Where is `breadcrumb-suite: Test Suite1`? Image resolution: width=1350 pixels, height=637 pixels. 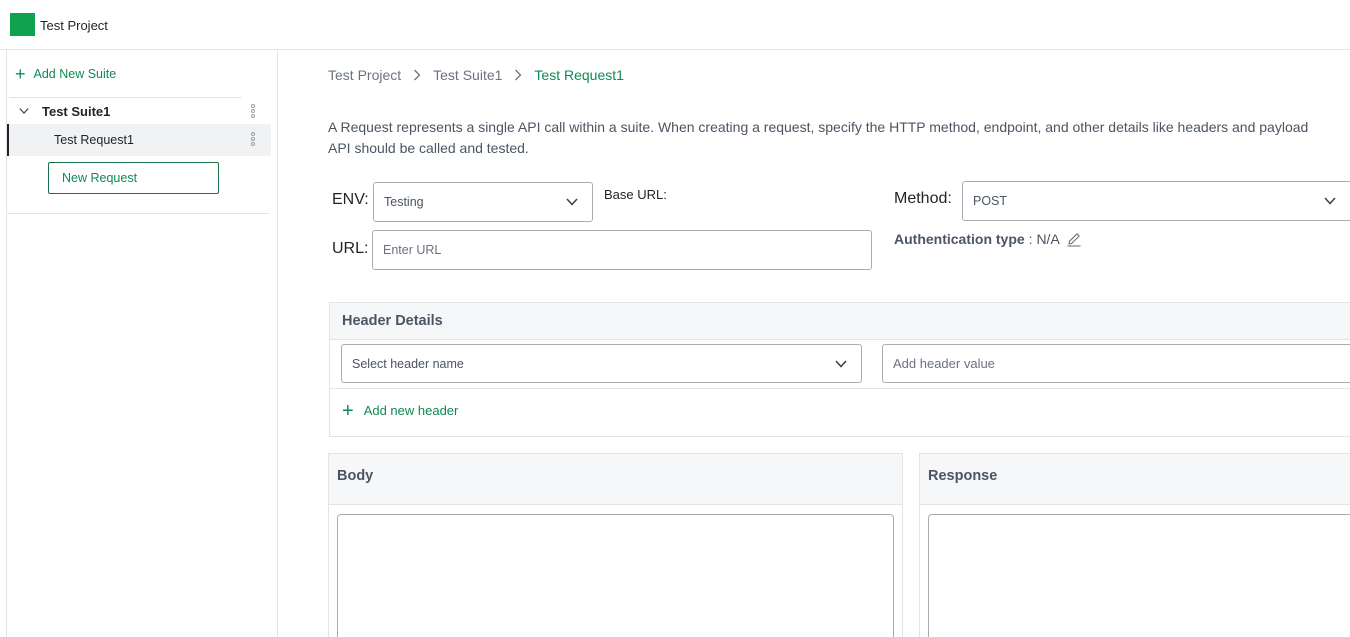 breadcrumb-suite: Test Suite1 is located at coordinates (467, 75).